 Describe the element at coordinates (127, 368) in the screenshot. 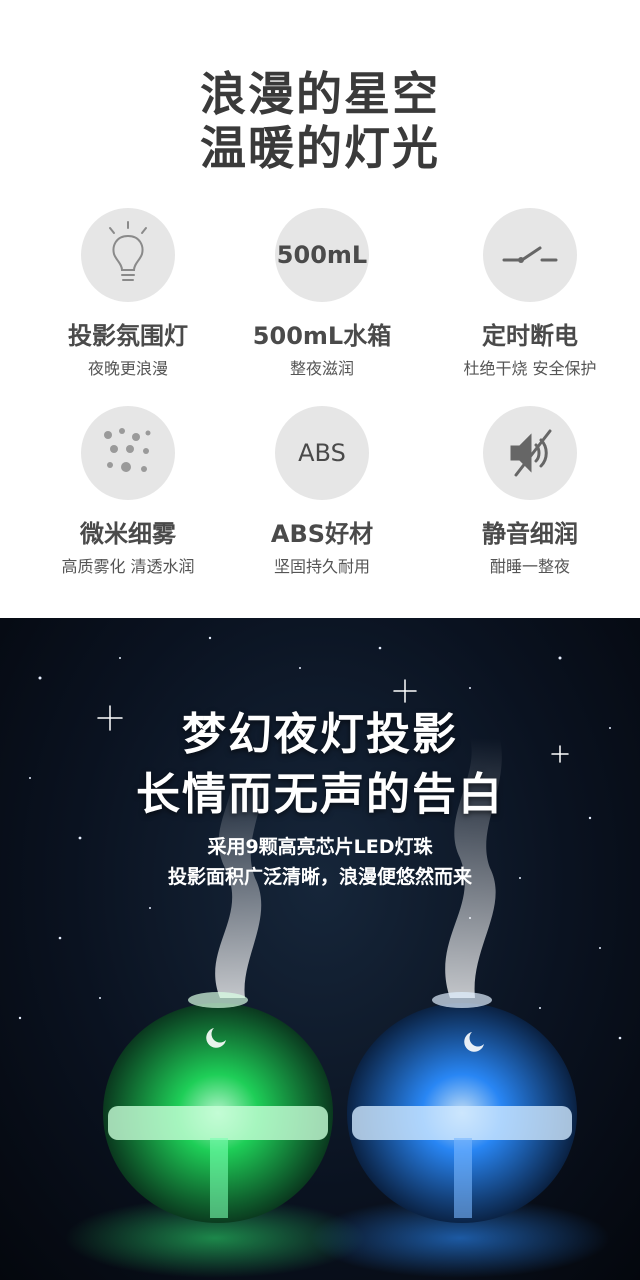

I see `feature-subtitle: 夜晚更浪漫` at that location.